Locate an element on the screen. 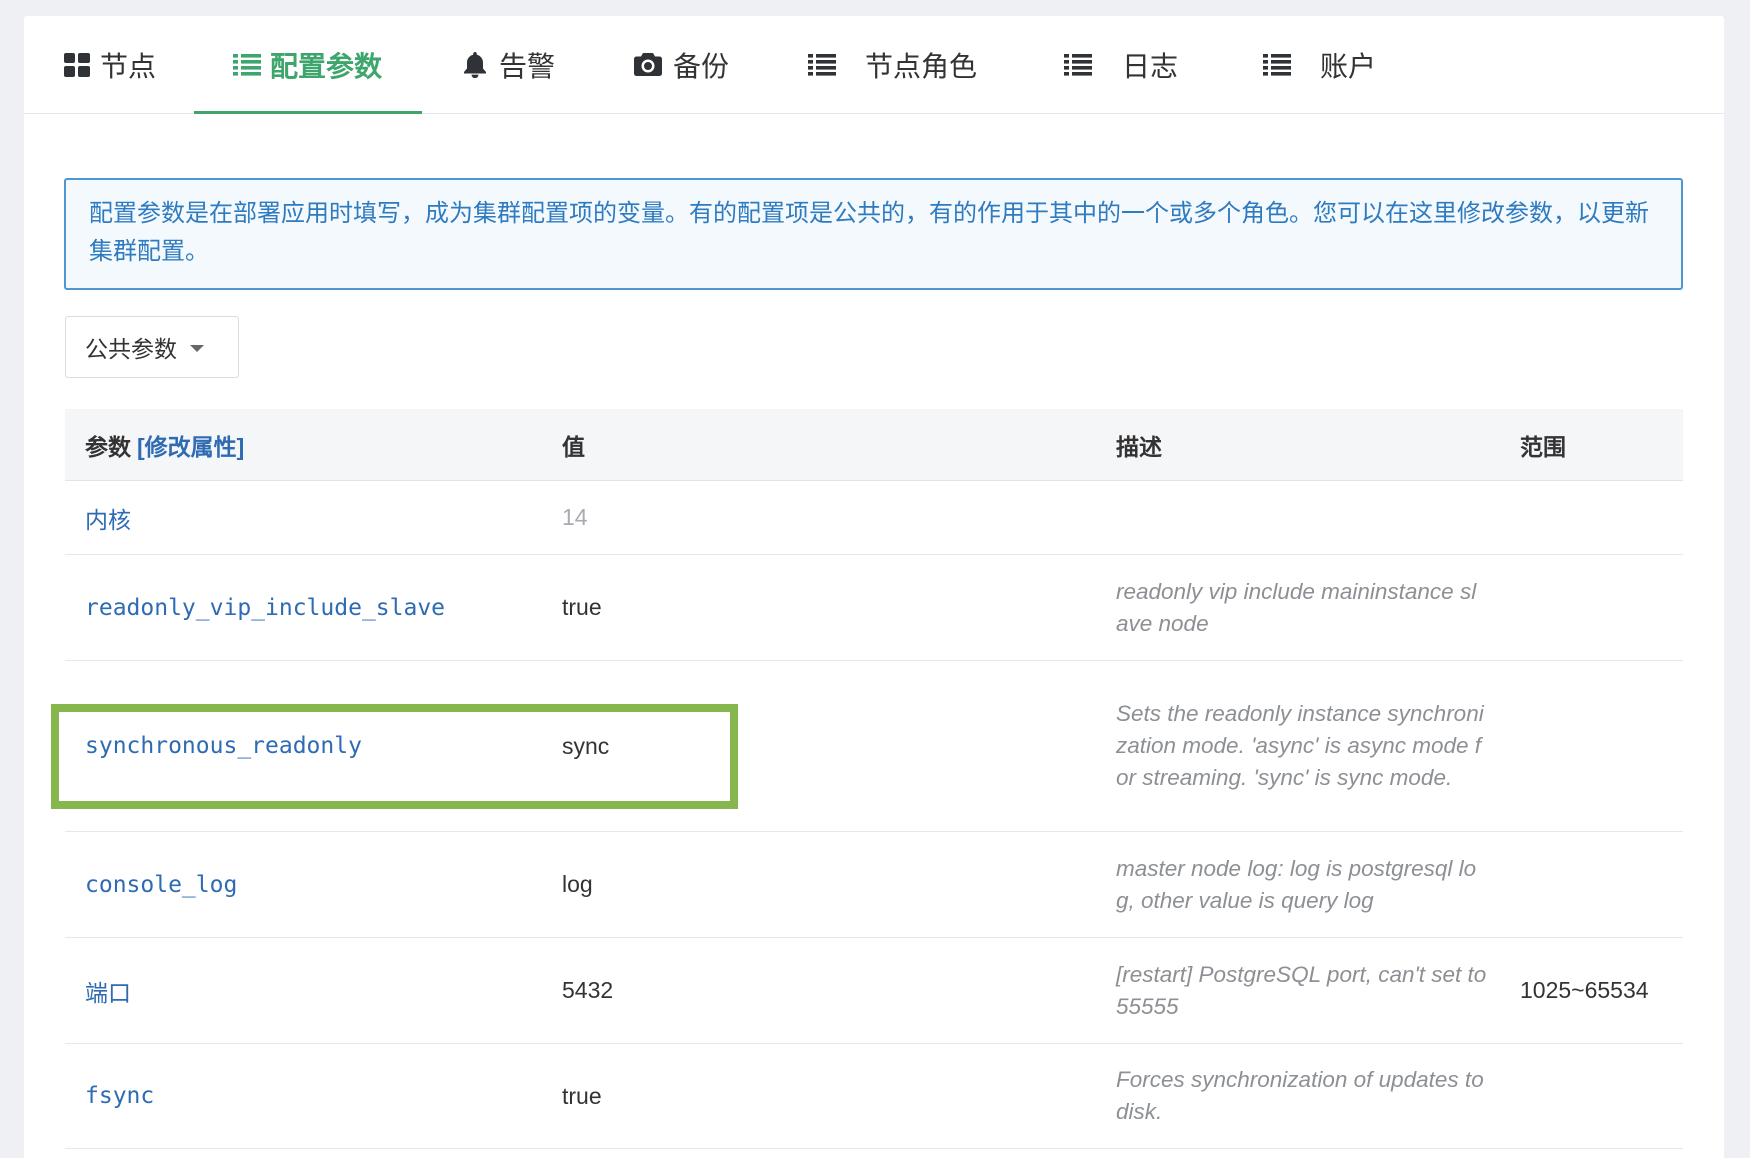  tab-accounts: 账户 is located at coordinates (1320, 64).